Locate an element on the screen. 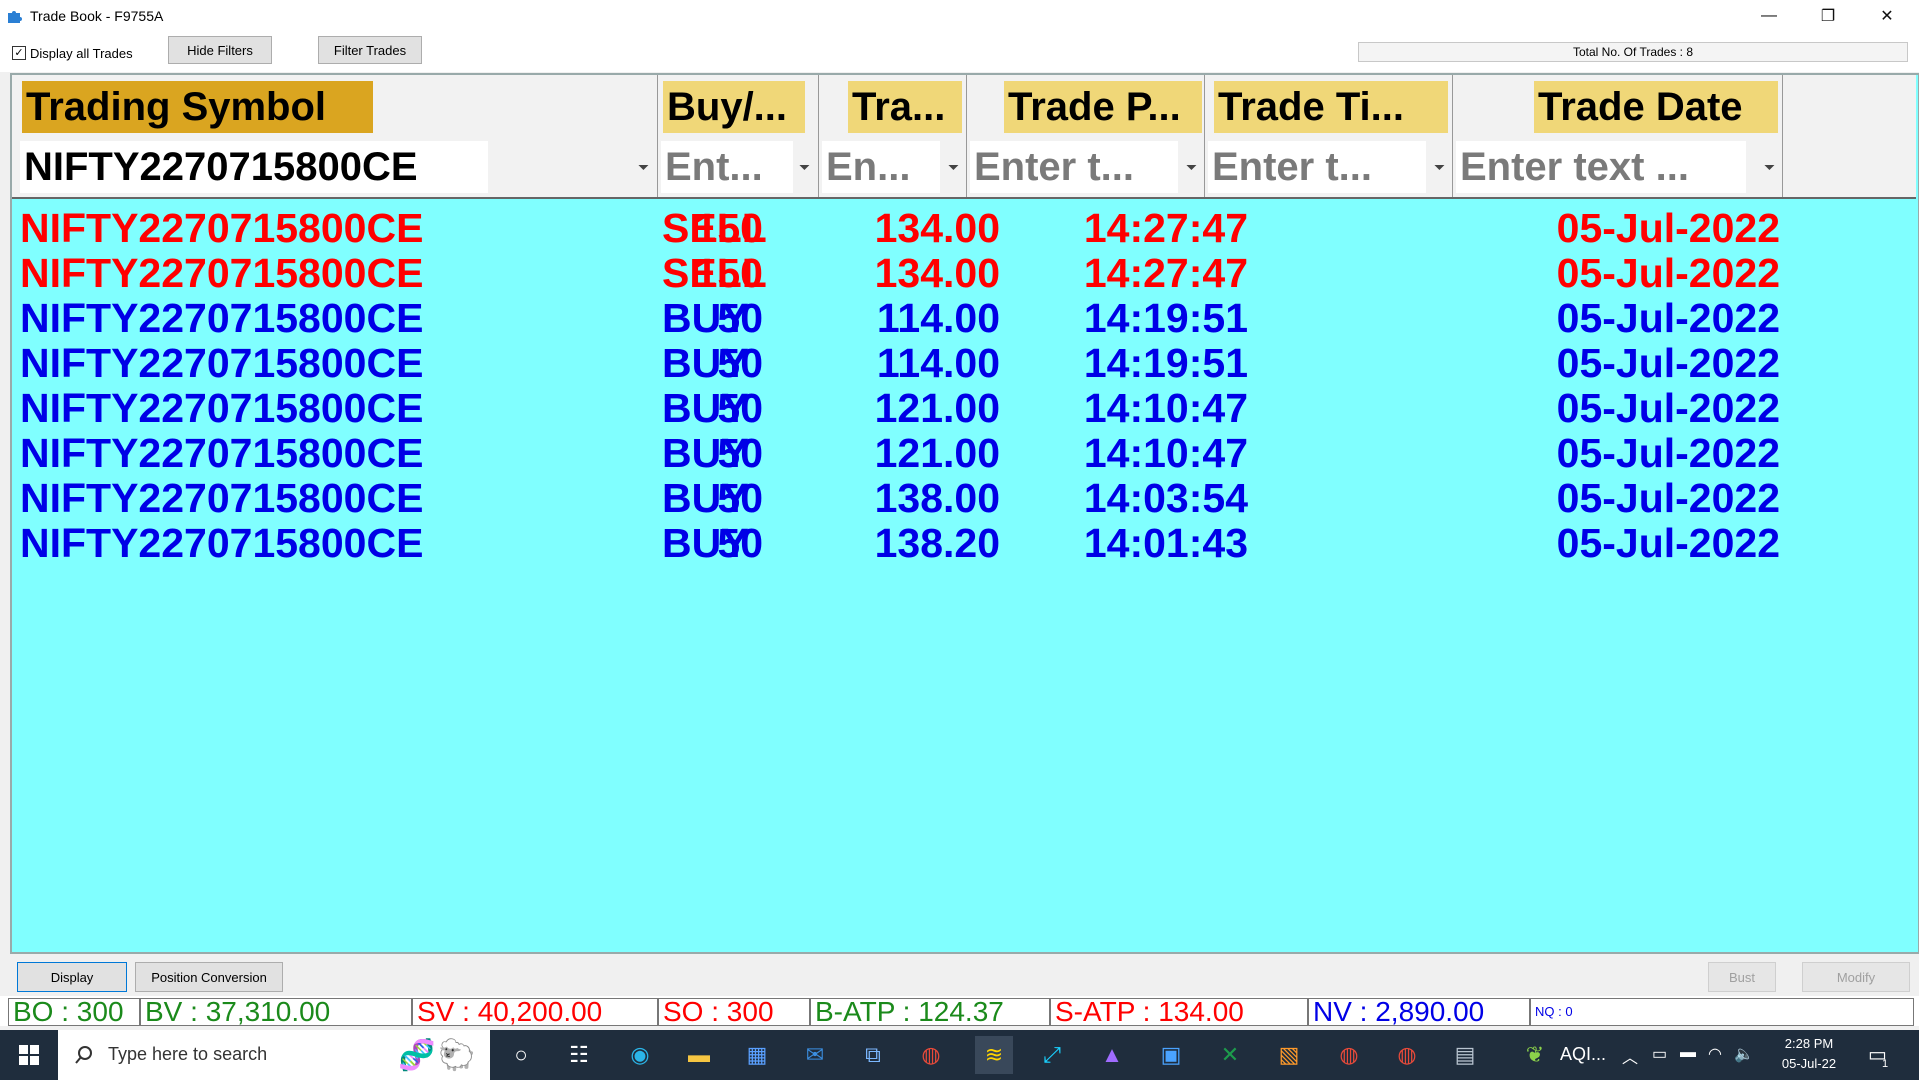  calculator-icon: ▤ is located at coordinates (1465, 1055).